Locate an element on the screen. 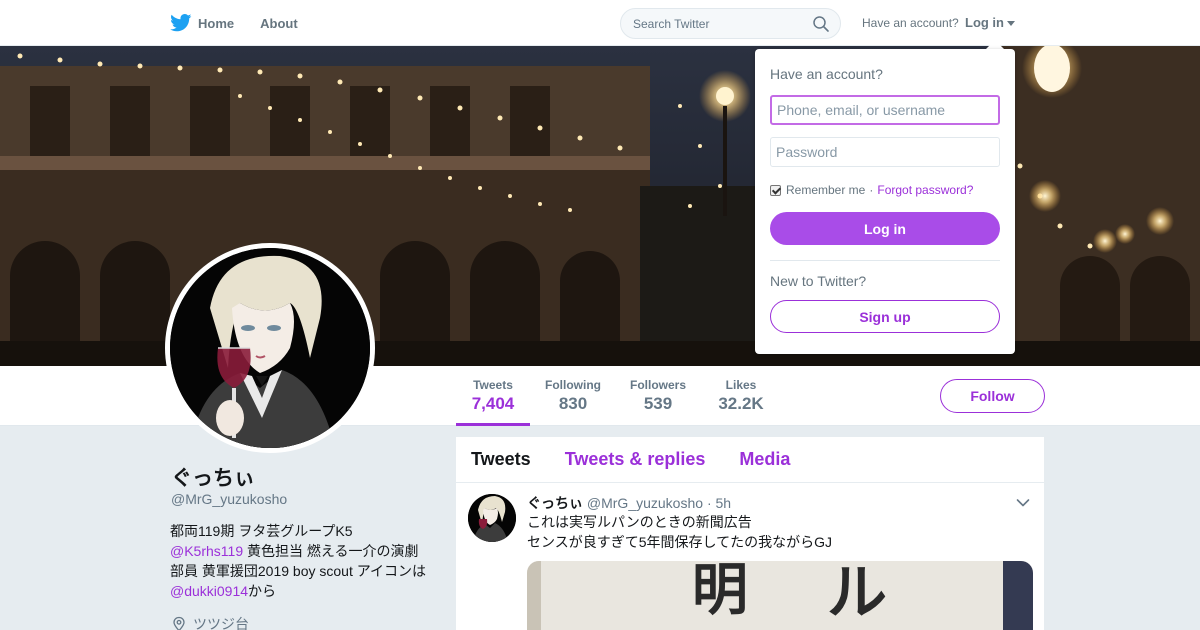 The height and width of the screenshot is (630, 1200). password-field is located at coordinates (885, 152).